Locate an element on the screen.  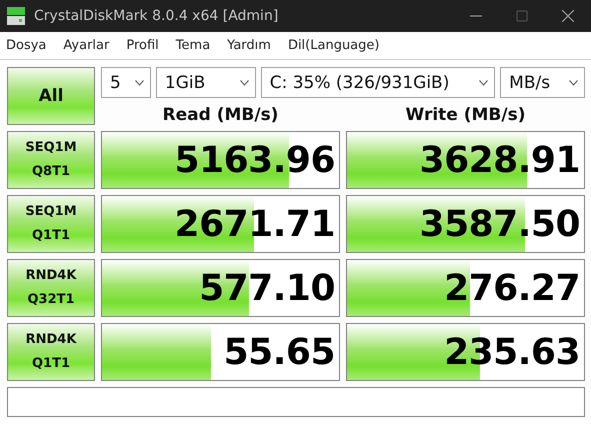
menu-item: Dil(Language) is located at coordinates (337, 45).